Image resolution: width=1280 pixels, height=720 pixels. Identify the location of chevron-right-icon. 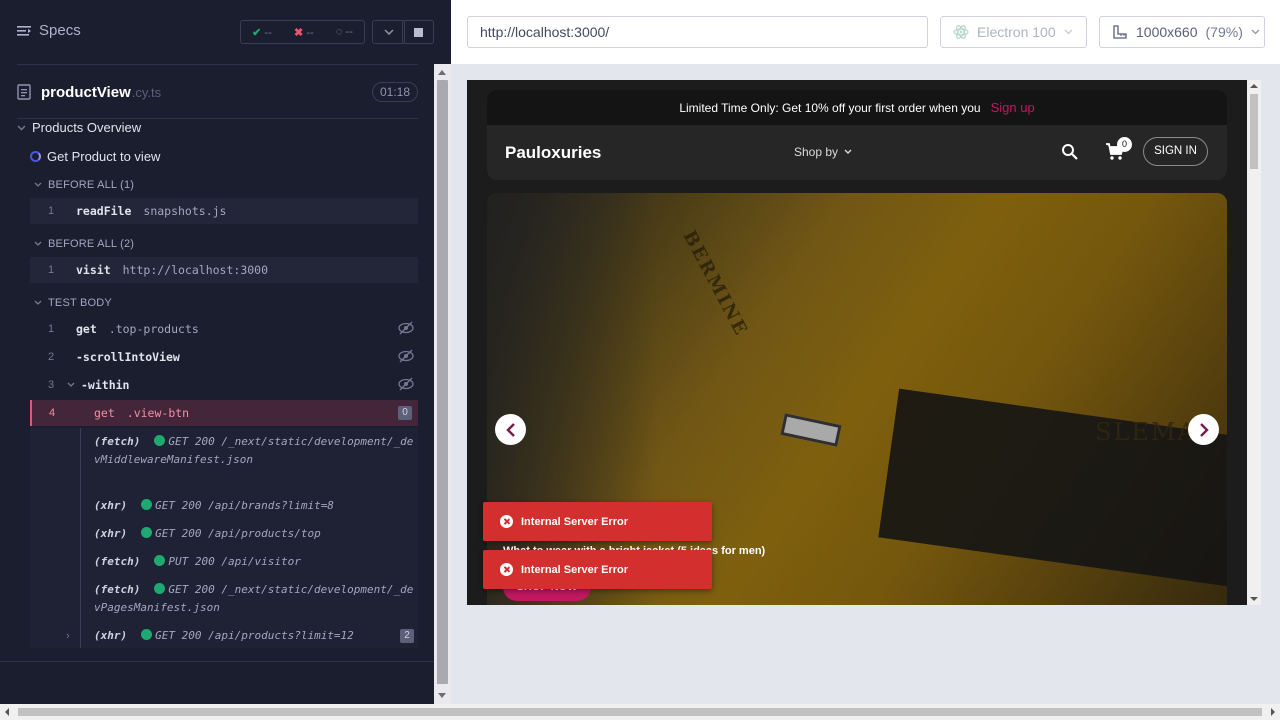
(1204, 429).